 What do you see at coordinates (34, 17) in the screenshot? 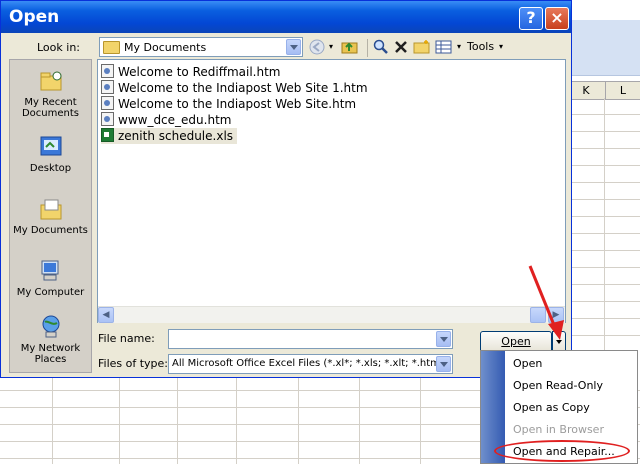
I see `dialog-title: Open` at bounding box center [34, 17].